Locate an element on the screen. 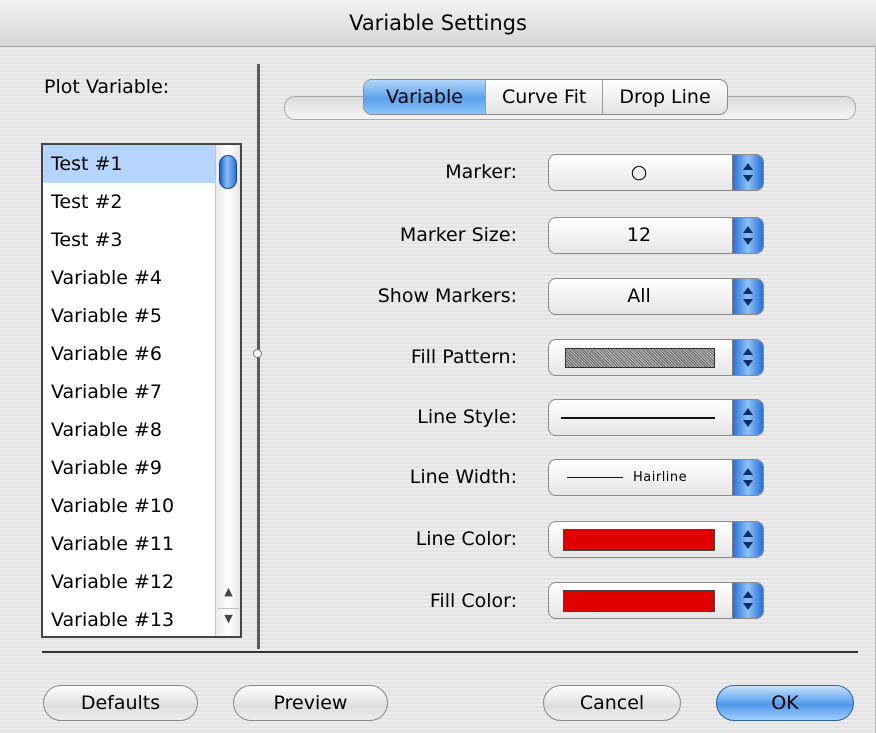  list-item: Variable #9 is located at coordinates (129, 468).